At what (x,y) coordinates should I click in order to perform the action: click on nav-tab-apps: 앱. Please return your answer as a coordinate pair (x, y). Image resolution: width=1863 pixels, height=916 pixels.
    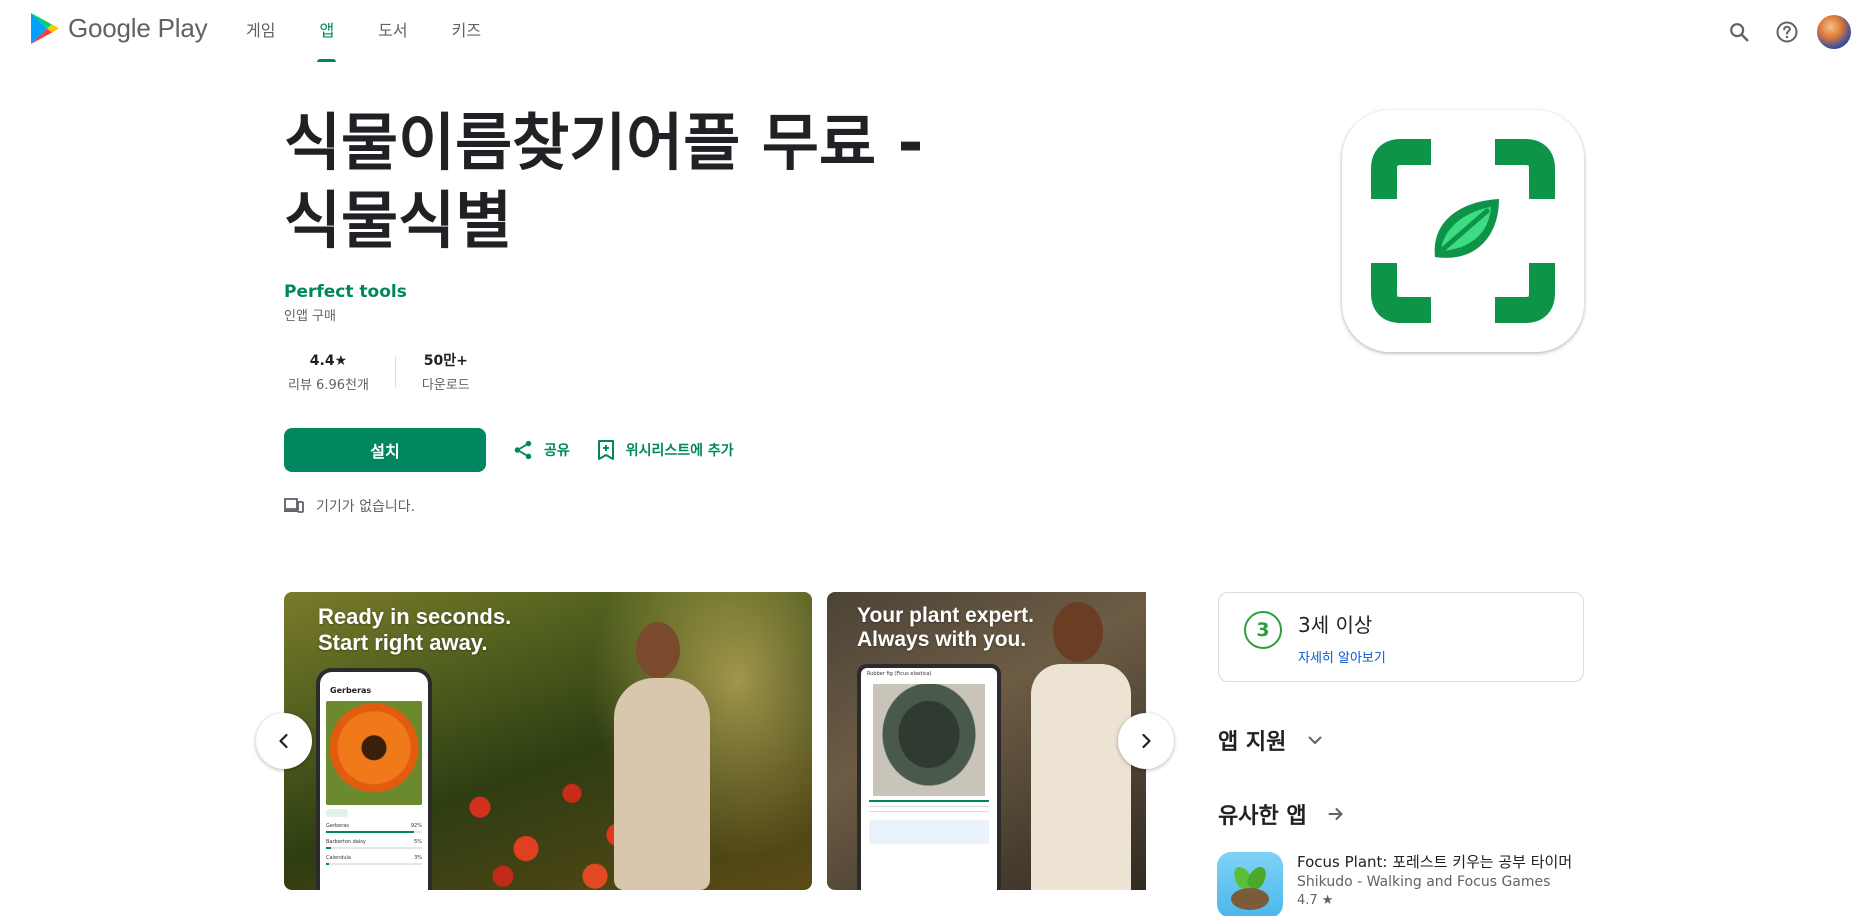
    Looking at the image, I should click on (326, 32).